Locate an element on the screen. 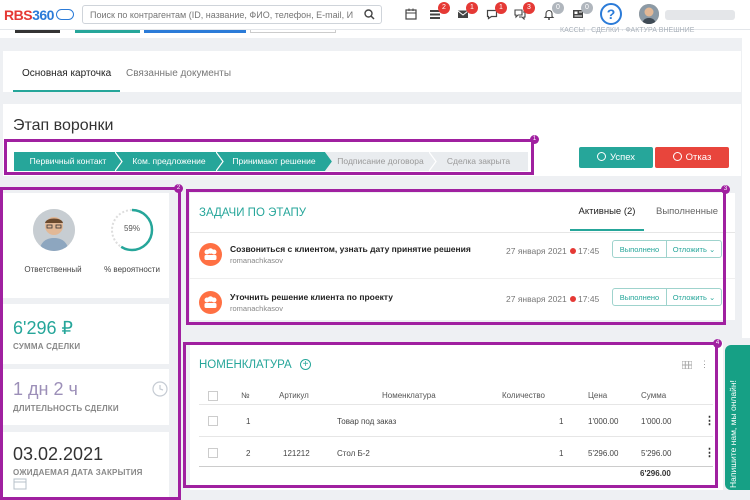 The image size is (750, 500). search-box is located at coordinates (232, 14).